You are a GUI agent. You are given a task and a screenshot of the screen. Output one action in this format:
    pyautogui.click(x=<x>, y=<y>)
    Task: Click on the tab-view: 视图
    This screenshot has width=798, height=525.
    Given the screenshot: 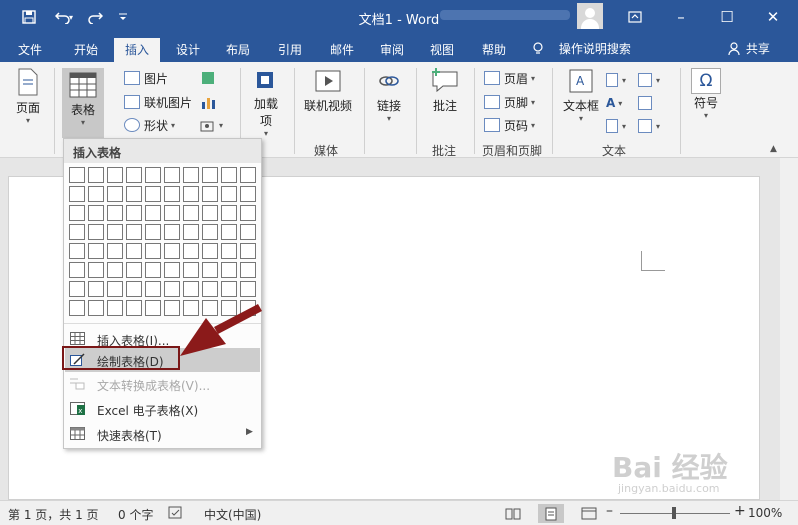 What is the action you would take?
    pyautogui.click(x=442, y=50)
    